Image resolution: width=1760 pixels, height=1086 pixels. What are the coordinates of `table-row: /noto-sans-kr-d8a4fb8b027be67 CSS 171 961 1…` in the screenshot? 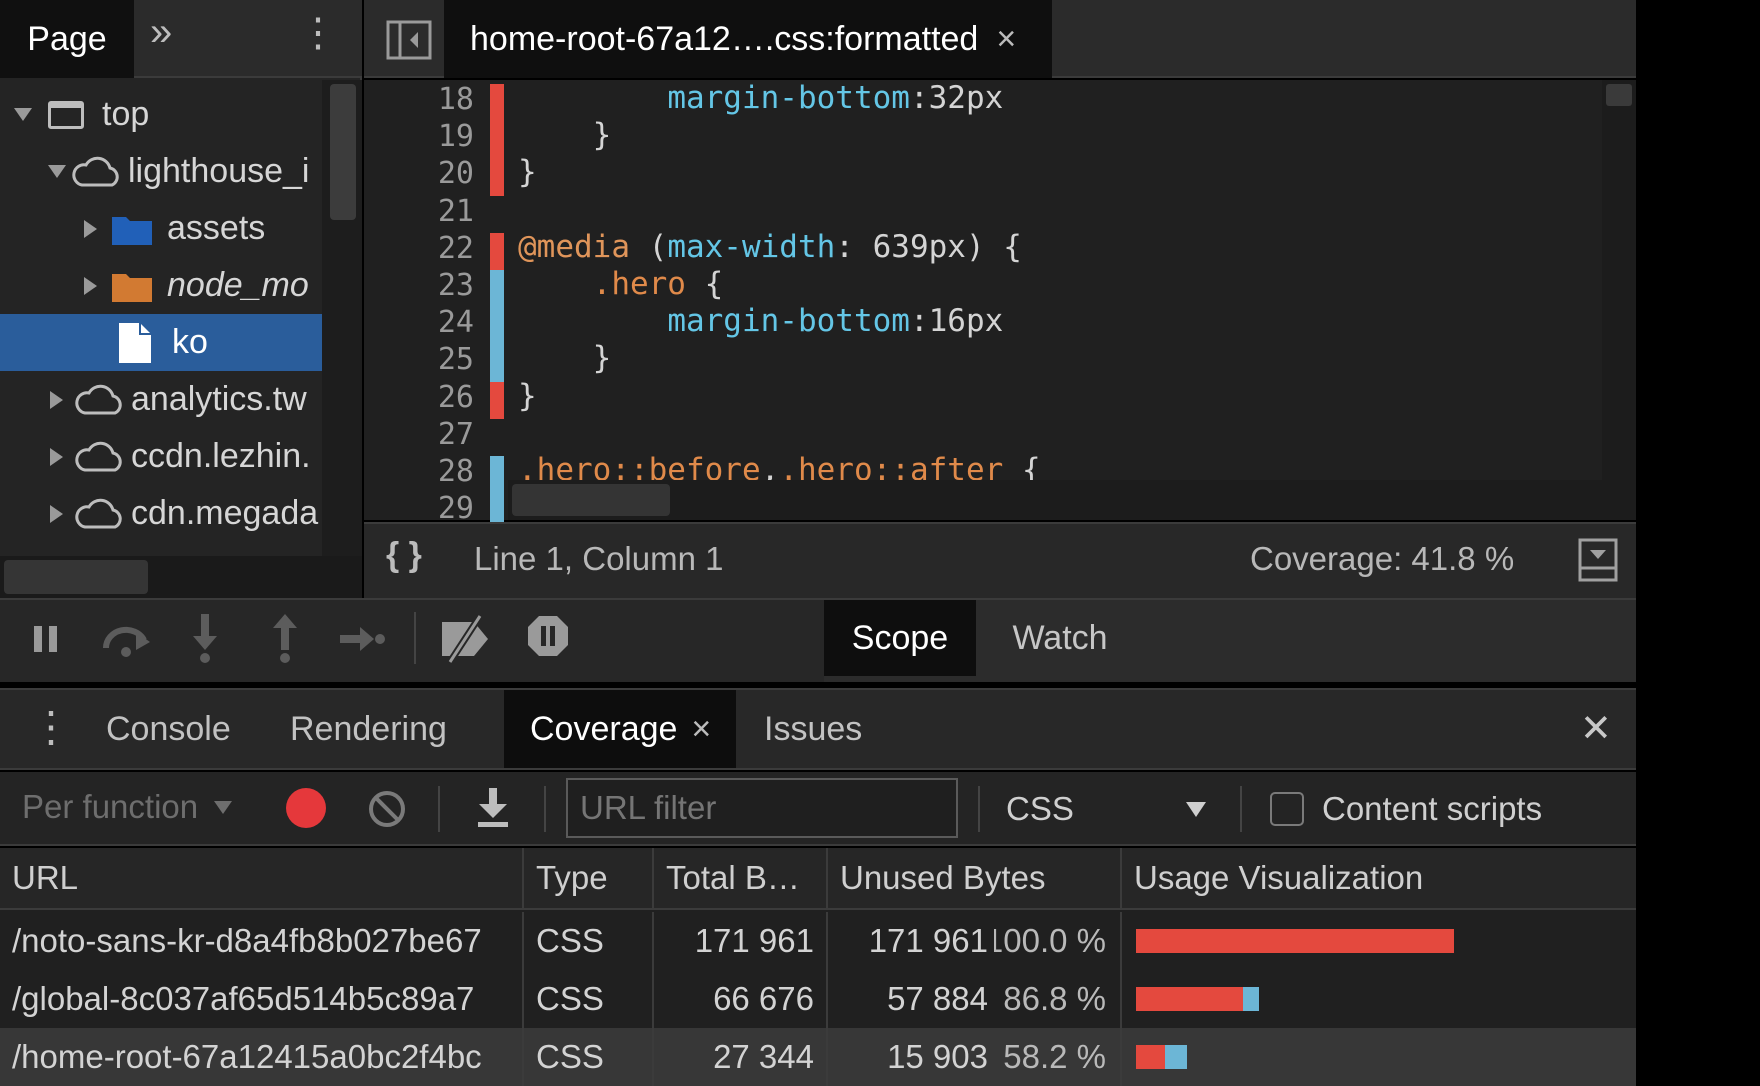 It's located at (818, 941).